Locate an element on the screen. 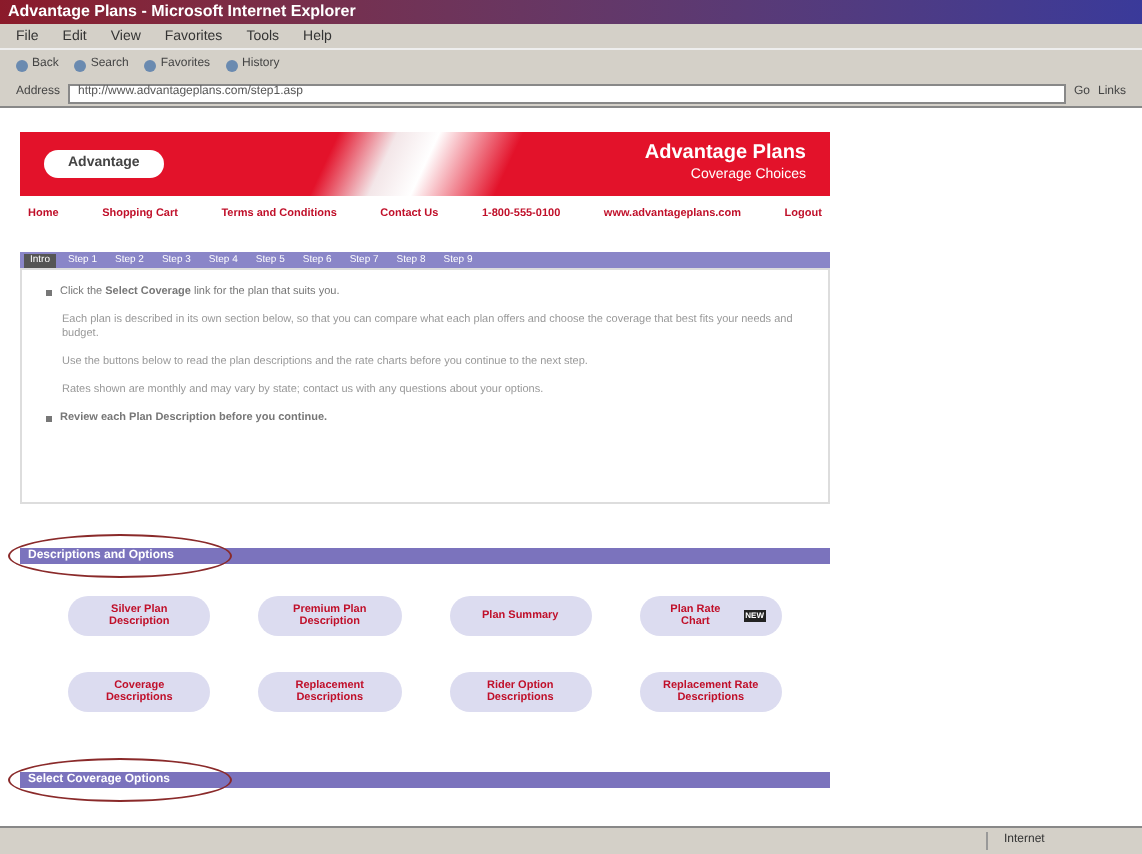 This screenshot has height=854, width=1142. banner-title: Advantage Plans is located at coordinates (725, 154).